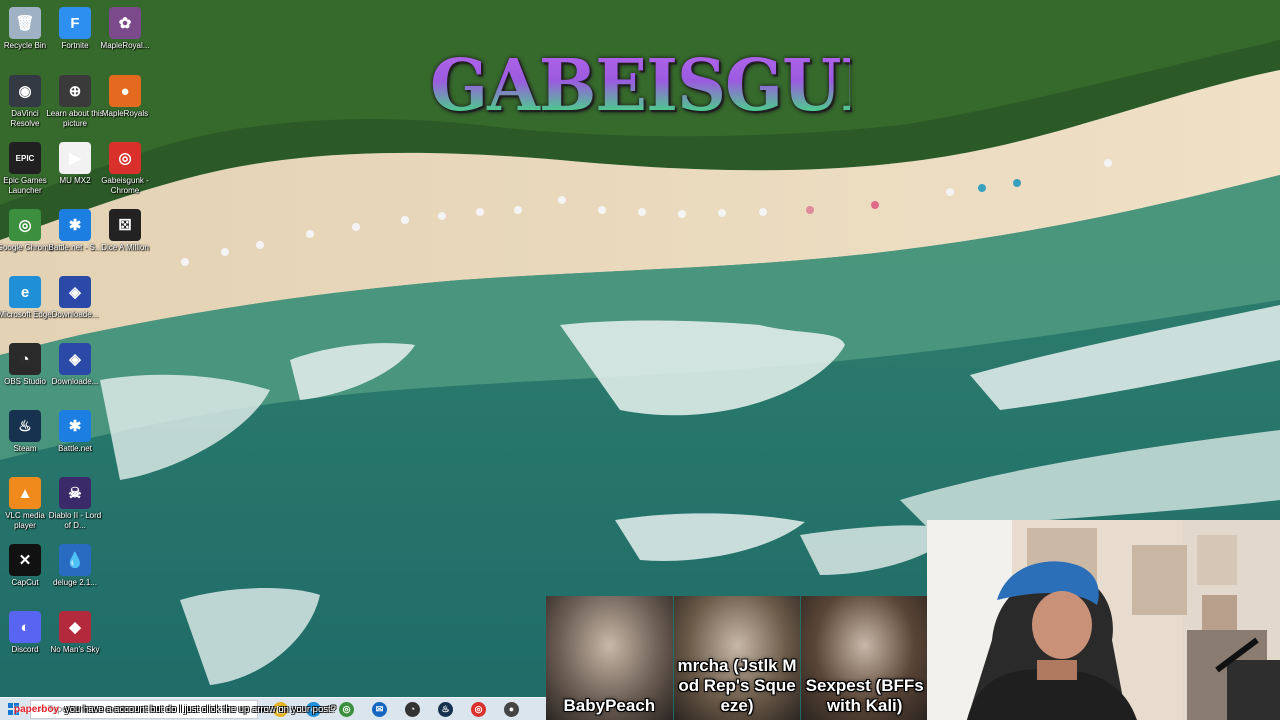 The image size is (1280, 720). I want to click on desktop-icon-capcut: ✕ CapCut, so click(26, 573).